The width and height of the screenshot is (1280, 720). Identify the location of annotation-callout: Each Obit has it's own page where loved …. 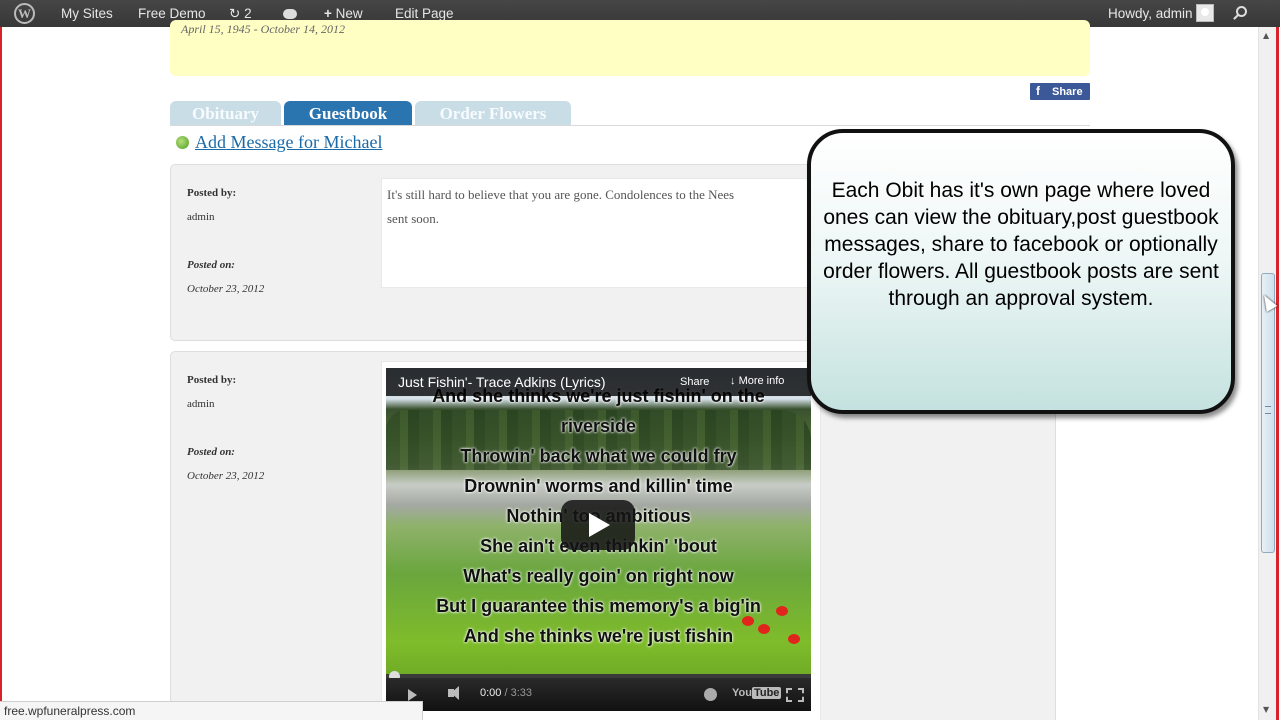
(1021, 271).